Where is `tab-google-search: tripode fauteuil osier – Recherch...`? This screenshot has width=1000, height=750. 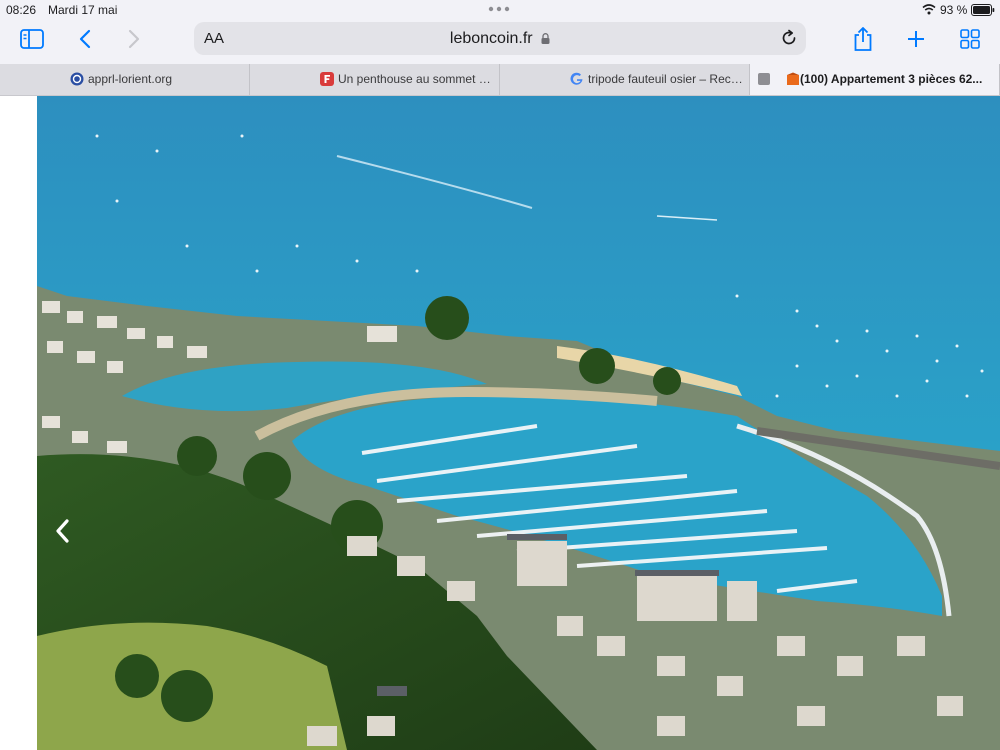 tab-google-search: tripode fauteuil osier – Recherch... is located at coordinates (625, 79).